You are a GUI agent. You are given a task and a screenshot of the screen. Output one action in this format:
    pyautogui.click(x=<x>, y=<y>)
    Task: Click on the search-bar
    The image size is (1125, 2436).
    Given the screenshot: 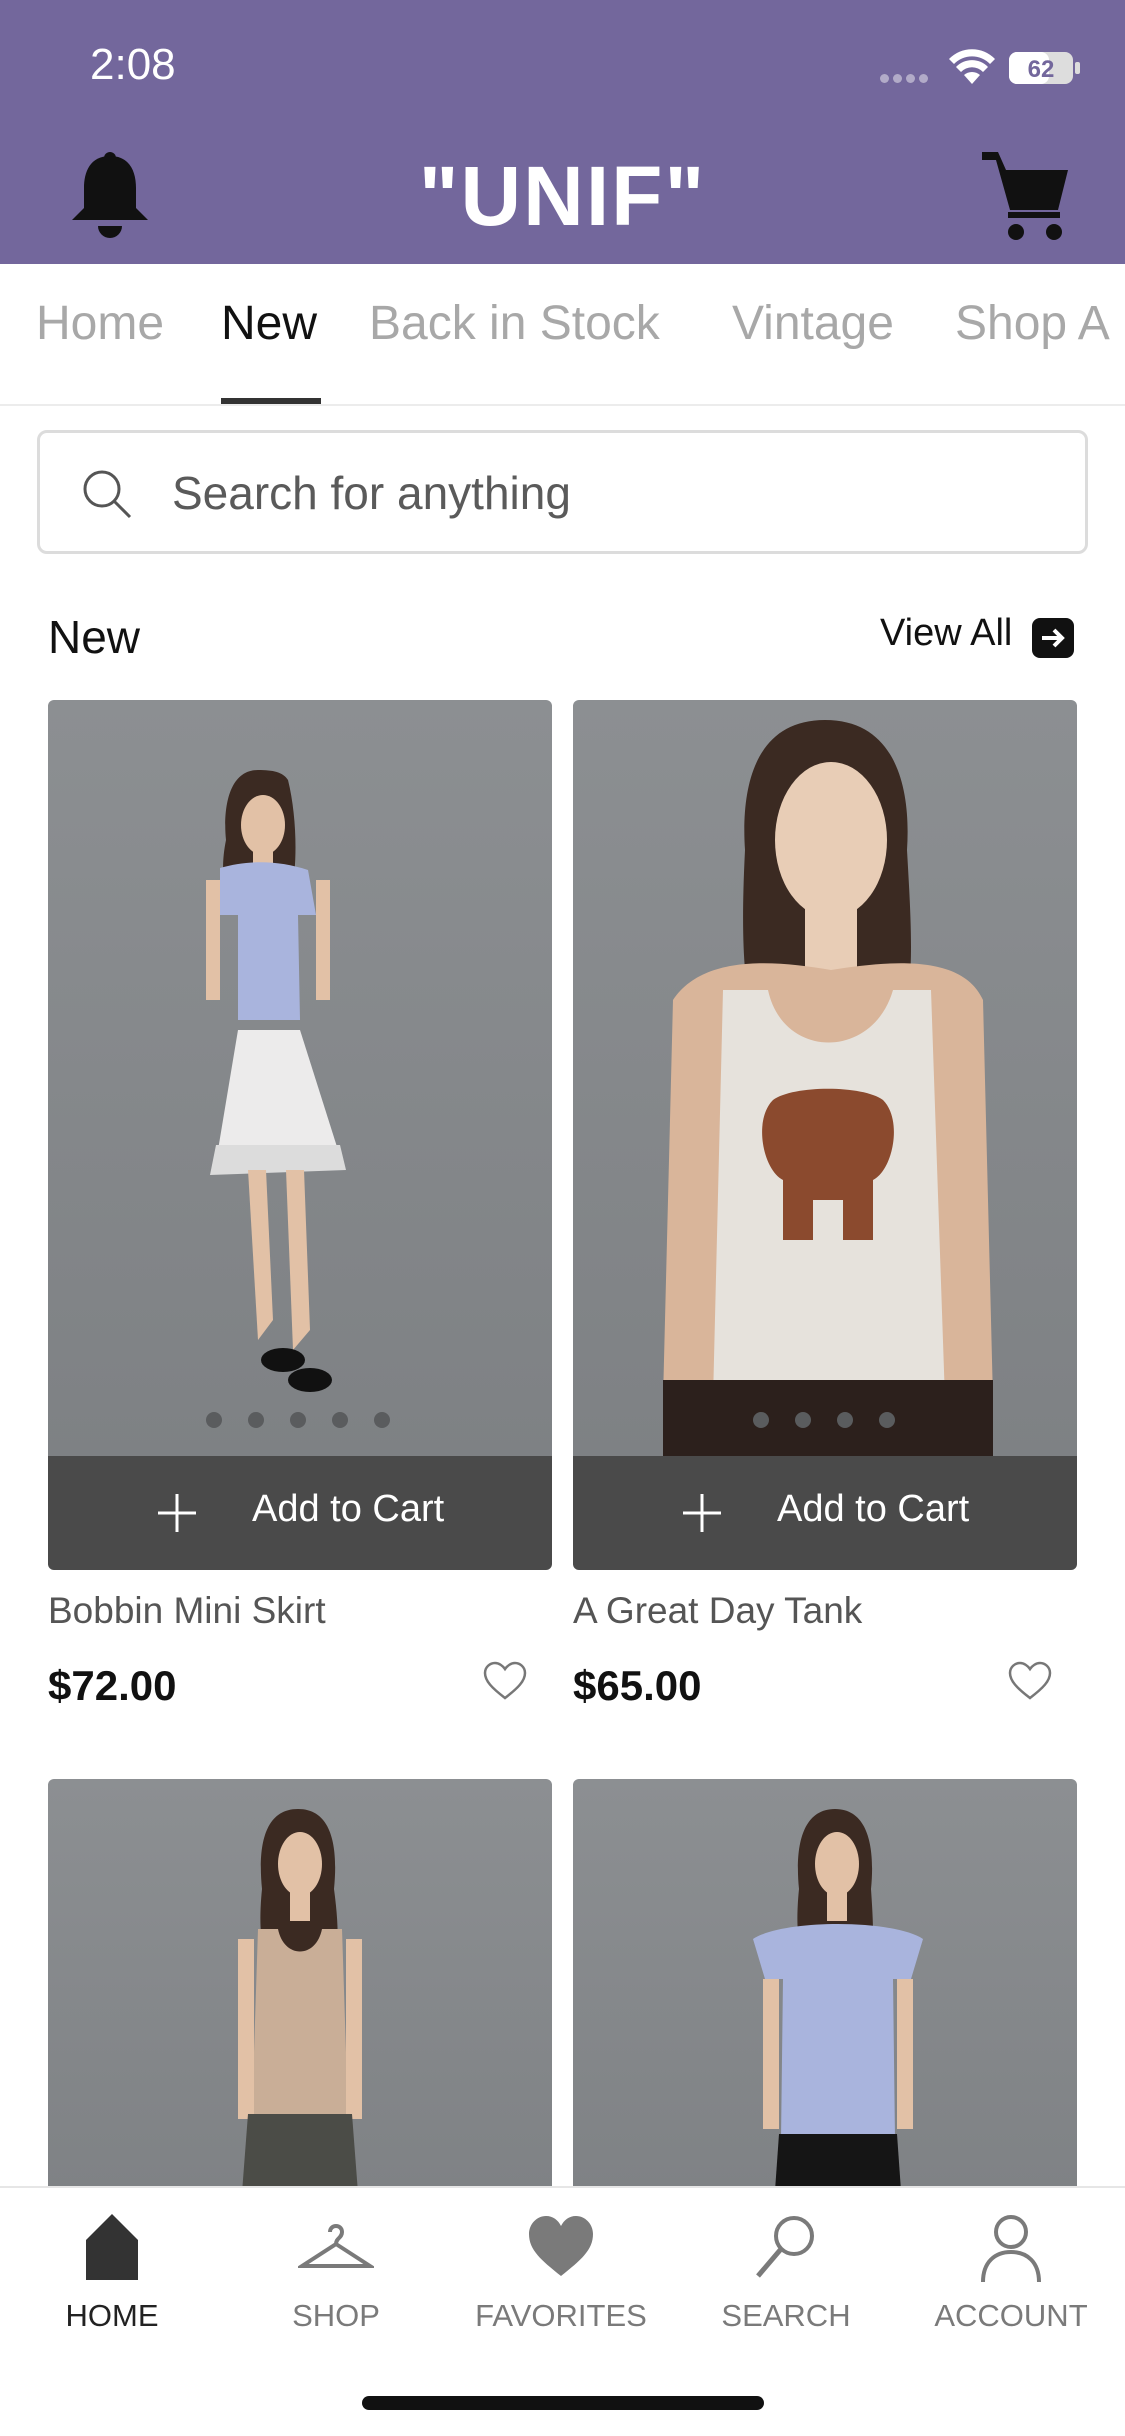 What is the action you would take?
    pyautogui.click(x=562, y=492)
    